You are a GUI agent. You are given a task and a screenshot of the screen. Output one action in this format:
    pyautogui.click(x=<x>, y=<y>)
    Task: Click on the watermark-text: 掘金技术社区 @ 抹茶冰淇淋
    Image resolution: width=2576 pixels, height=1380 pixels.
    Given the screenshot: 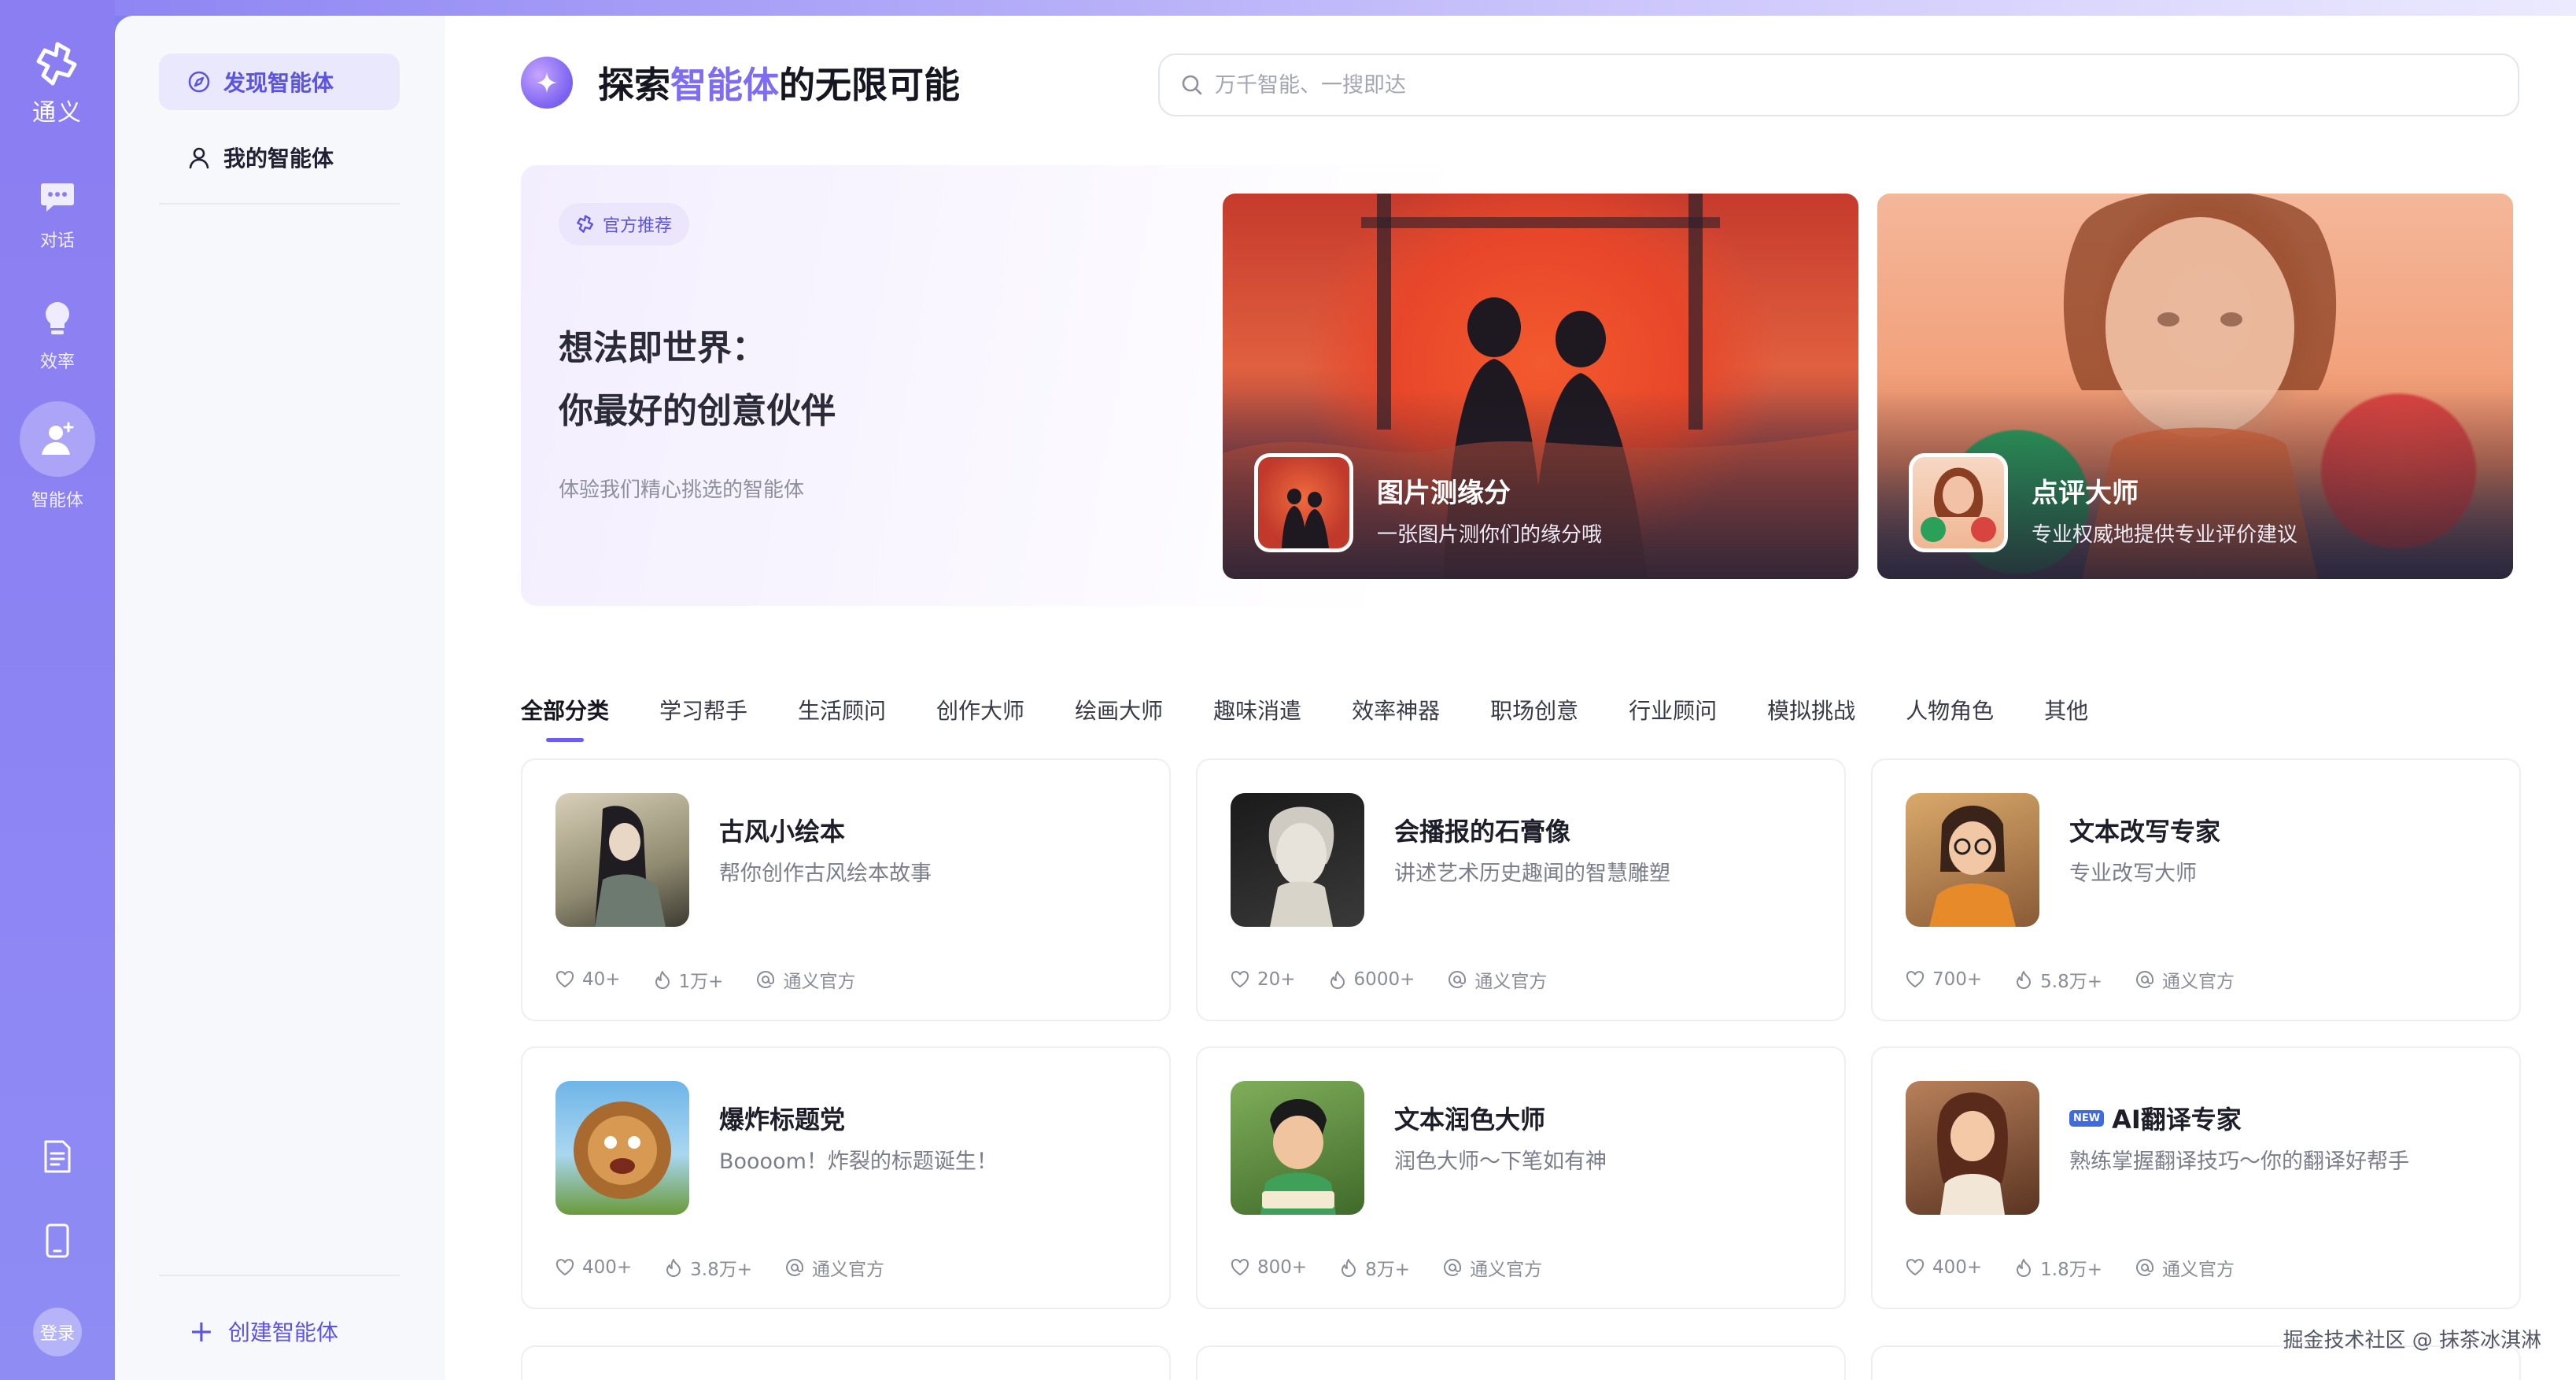 What is the action you would take?
    pyautogui.click(x=2412, y=1340)
    